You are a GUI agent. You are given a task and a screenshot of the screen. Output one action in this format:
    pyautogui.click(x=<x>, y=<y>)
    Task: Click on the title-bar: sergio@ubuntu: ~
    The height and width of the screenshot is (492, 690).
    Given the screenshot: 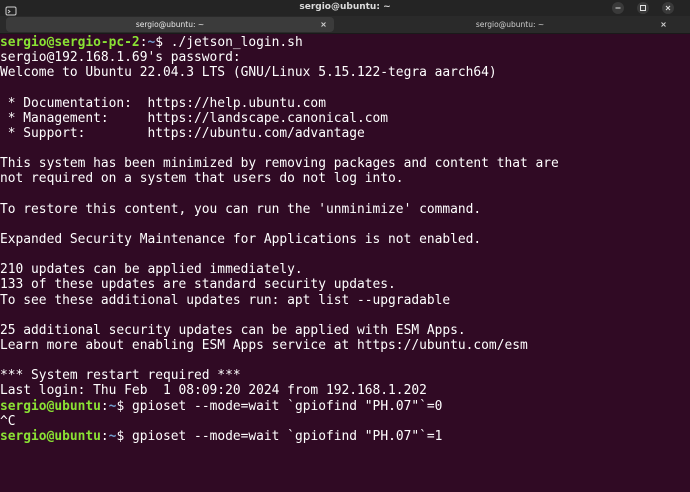 What is the action you would take?
    pyautogui.click(x=345, y=8)
    